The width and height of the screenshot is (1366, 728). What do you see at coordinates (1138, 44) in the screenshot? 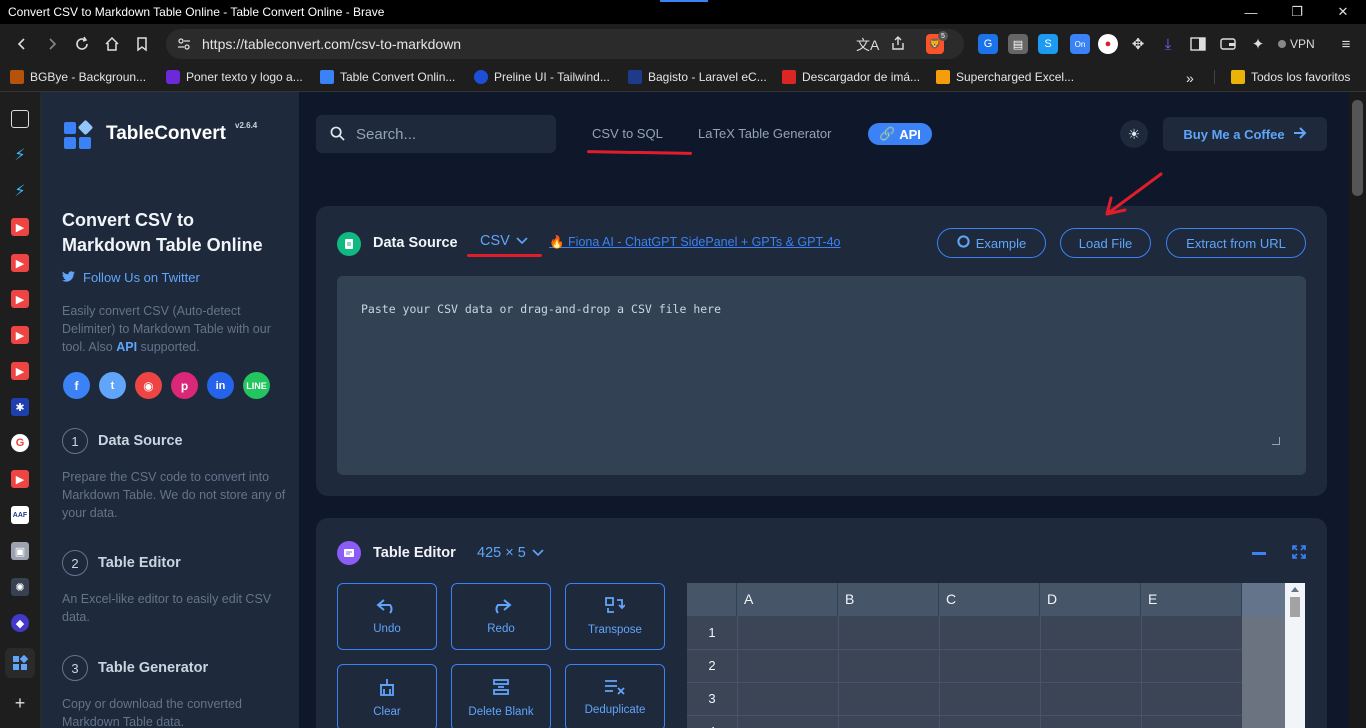
I see `extensions-puzzle-icon: ✥` at bounding box center [1138, 44].